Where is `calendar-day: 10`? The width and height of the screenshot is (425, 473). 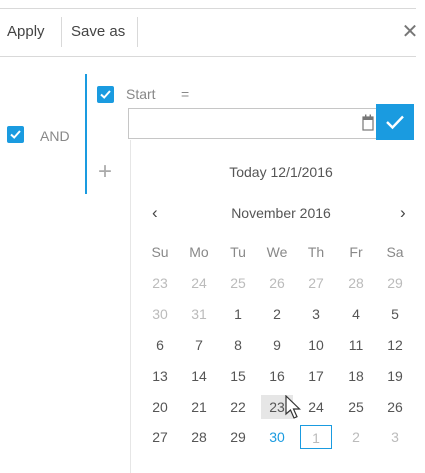
calendar-day: 10 is located at coordinates (316, 345).